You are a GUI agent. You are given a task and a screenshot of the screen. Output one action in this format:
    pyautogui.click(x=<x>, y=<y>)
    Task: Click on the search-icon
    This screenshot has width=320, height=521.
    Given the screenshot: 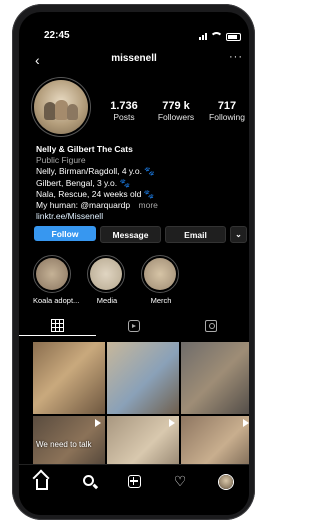 What is the action you would take?
    pyautogui.click(x=88, y=480)
    